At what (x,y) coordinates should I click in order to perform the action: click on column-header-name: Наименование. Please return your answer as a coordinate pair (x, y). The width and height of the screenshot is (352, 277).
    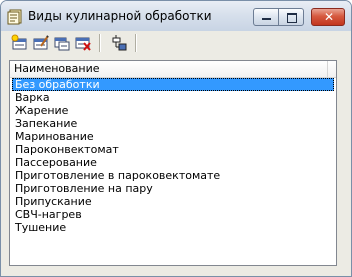
    Looking at the image, I should click on (169, 69).